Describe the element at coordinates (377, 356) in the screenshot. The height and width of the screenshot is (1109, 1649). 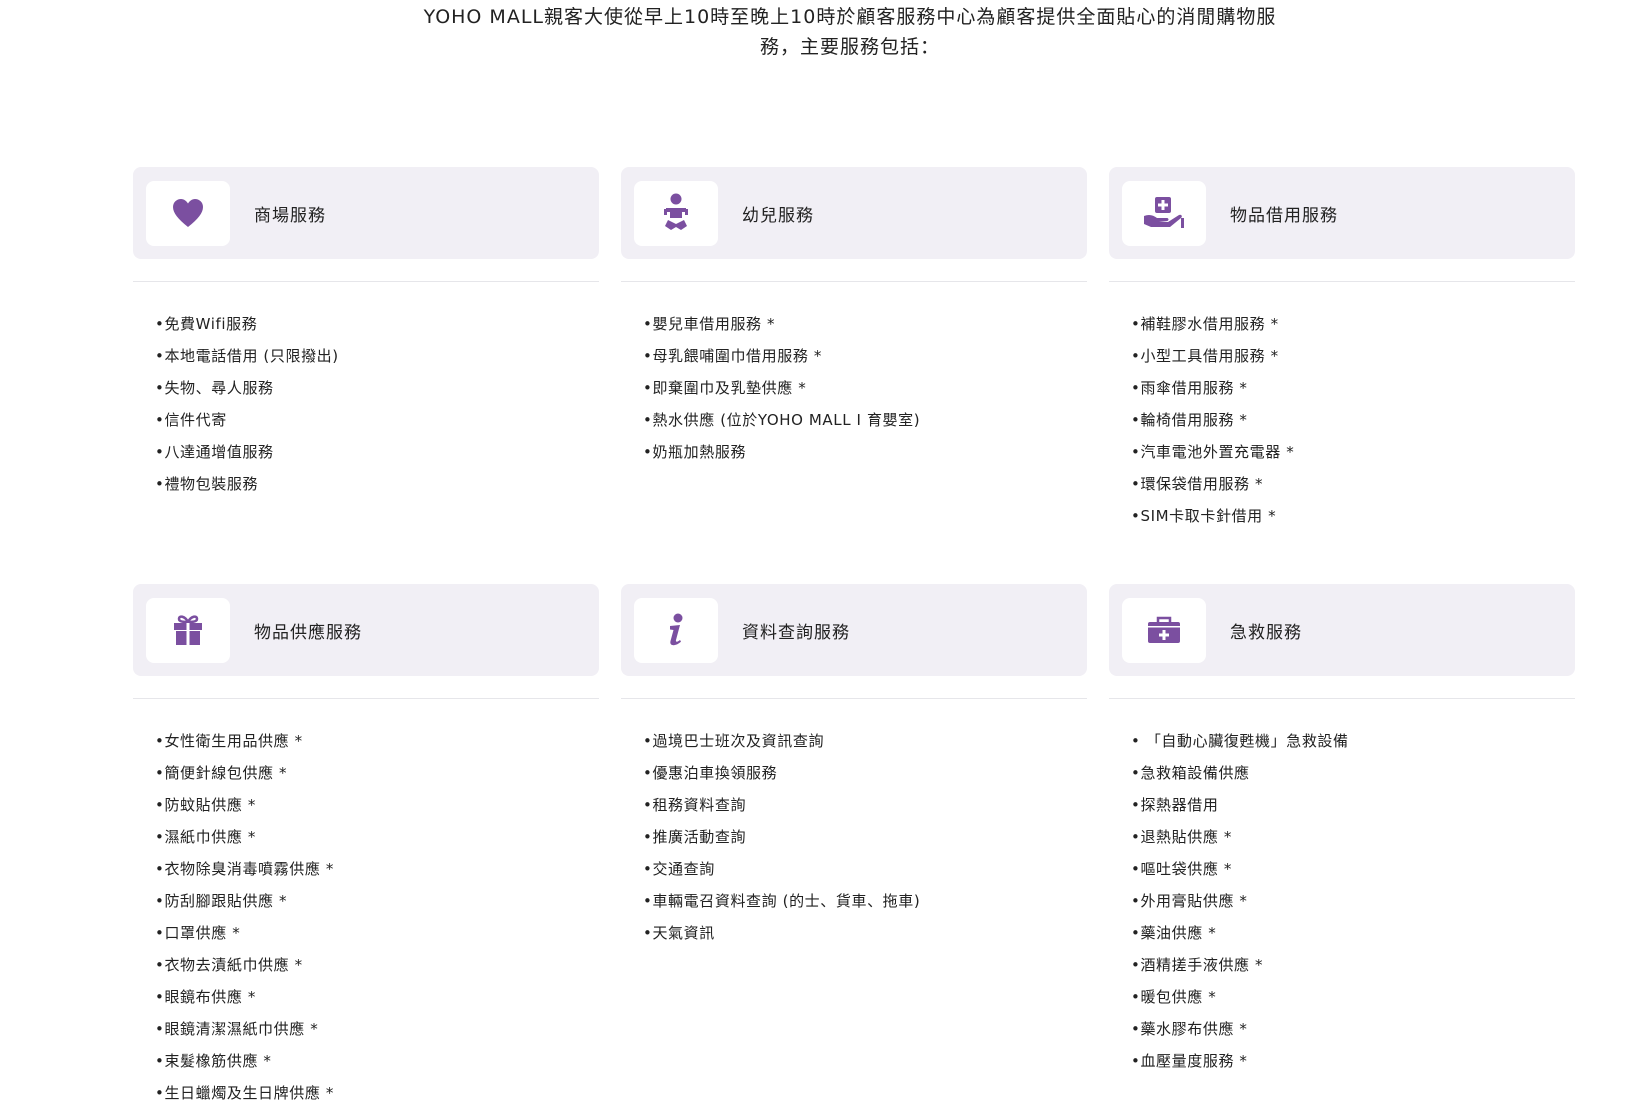
I see `list-item: 本地電話借用 (只限撥出)` at that location.